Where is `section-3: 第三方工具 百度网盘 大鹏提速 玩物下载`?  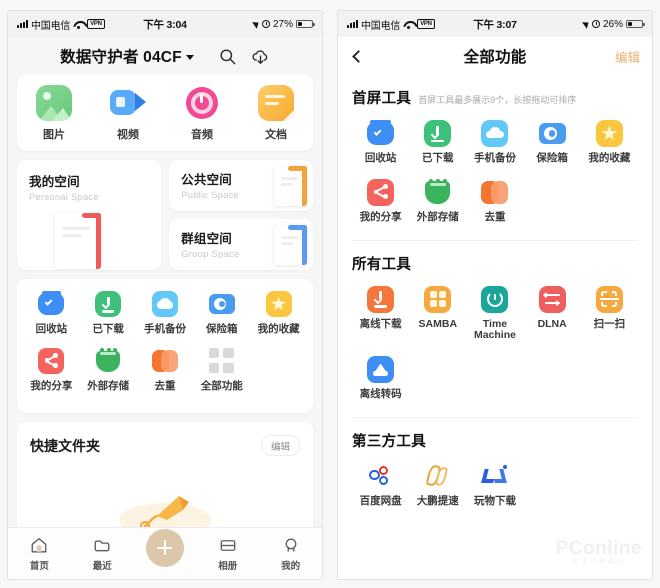
section-3: 第三方工具 百度网盘 大鹏提速 玩物下载 is located at coordinates (495, 476).